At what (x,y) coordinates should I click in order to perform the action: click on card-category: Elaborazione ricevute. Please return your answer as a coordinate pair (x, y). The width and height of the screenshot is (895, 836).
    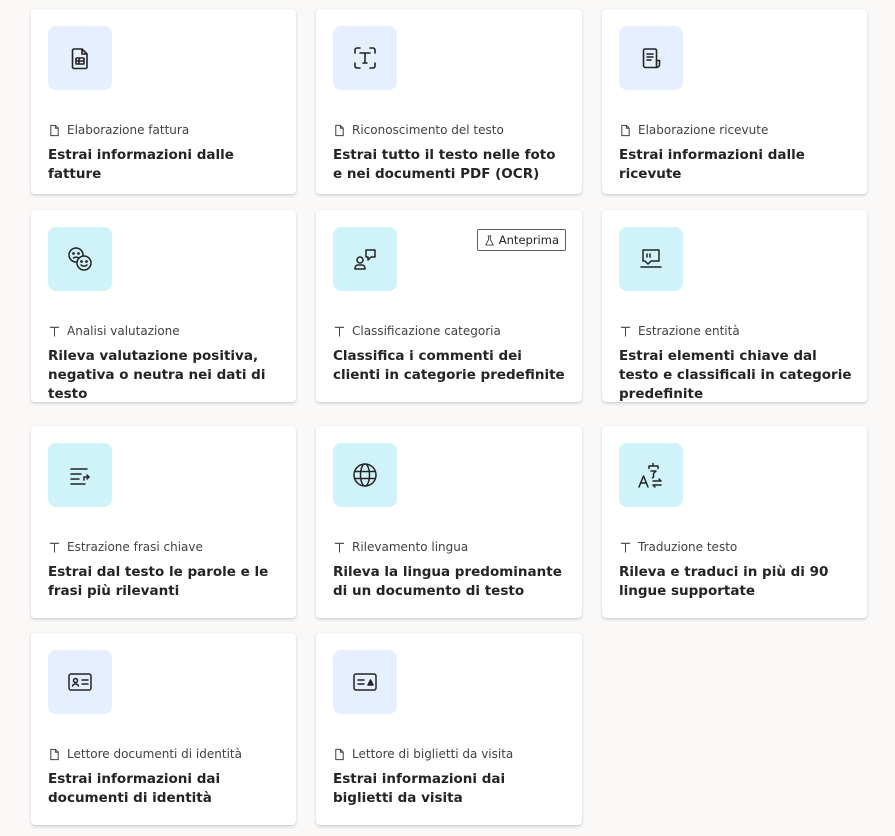
    Looking at the image, I should click on (693, 130).